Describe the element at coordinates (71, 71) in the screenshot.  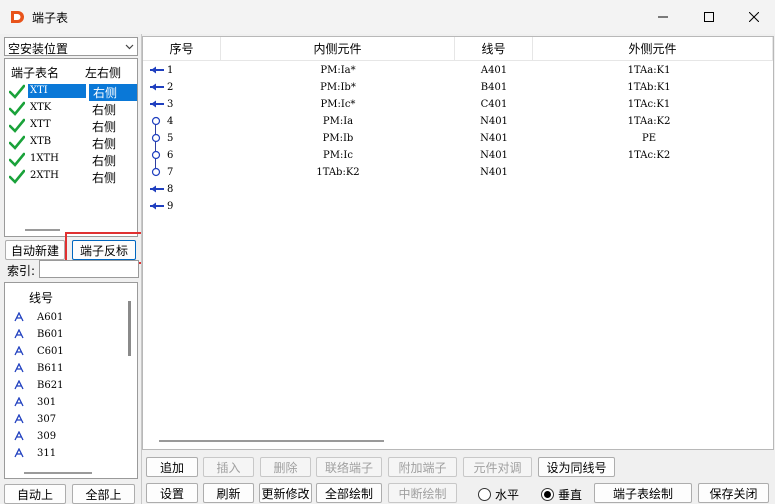
I see `terminal-table-header: 端子表名 左右侧` at that location.